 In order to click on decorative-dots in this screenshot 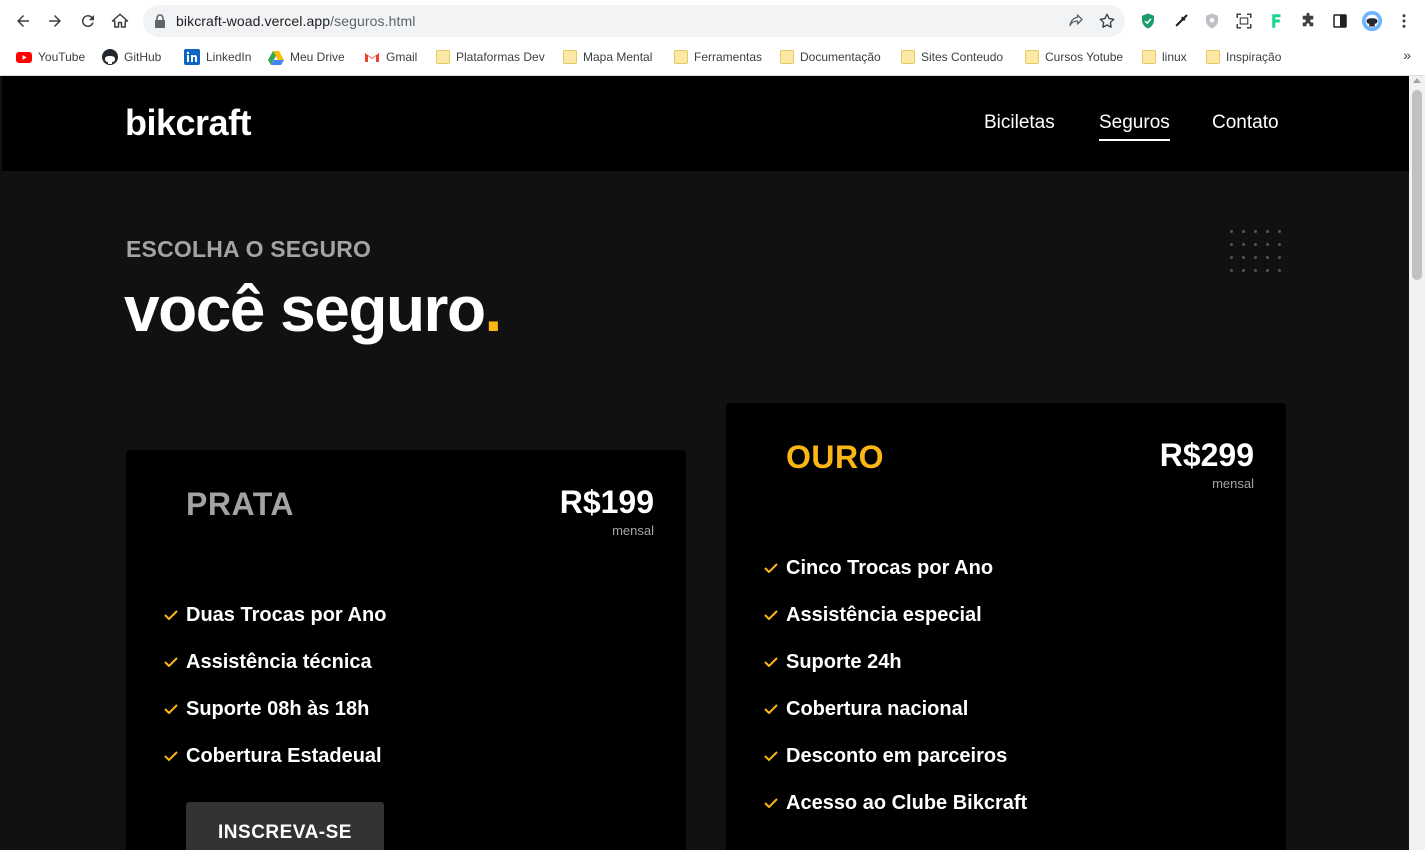, I will do `click(1260, 258)`.